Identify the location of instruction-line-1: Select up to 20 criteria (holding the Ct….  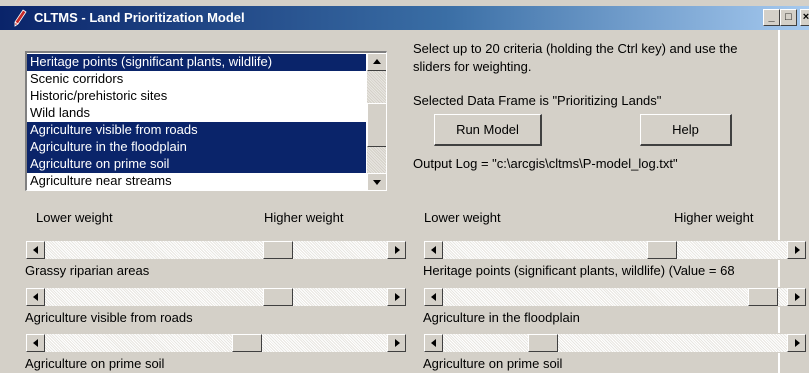
(575, 48).